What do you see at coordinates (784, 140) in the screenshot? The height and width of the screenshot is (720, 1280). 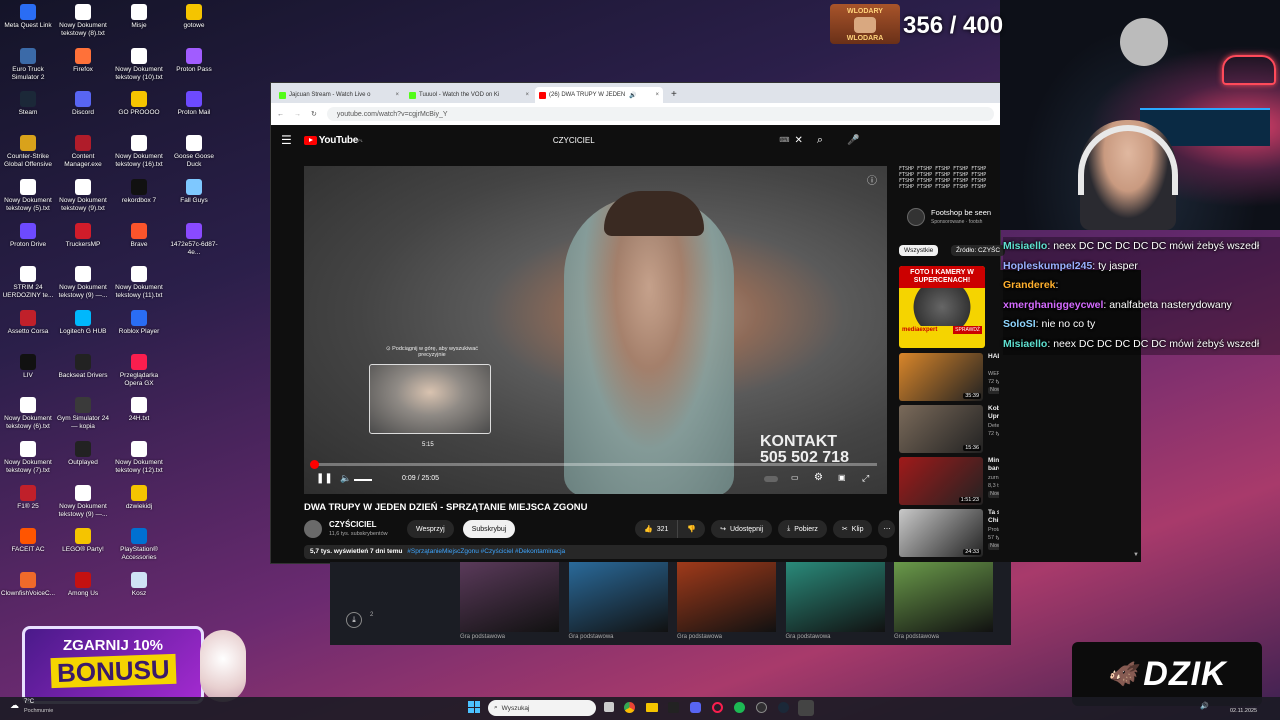 I see `keyboard-icon: ⌨` at bounding box center [784, 140].